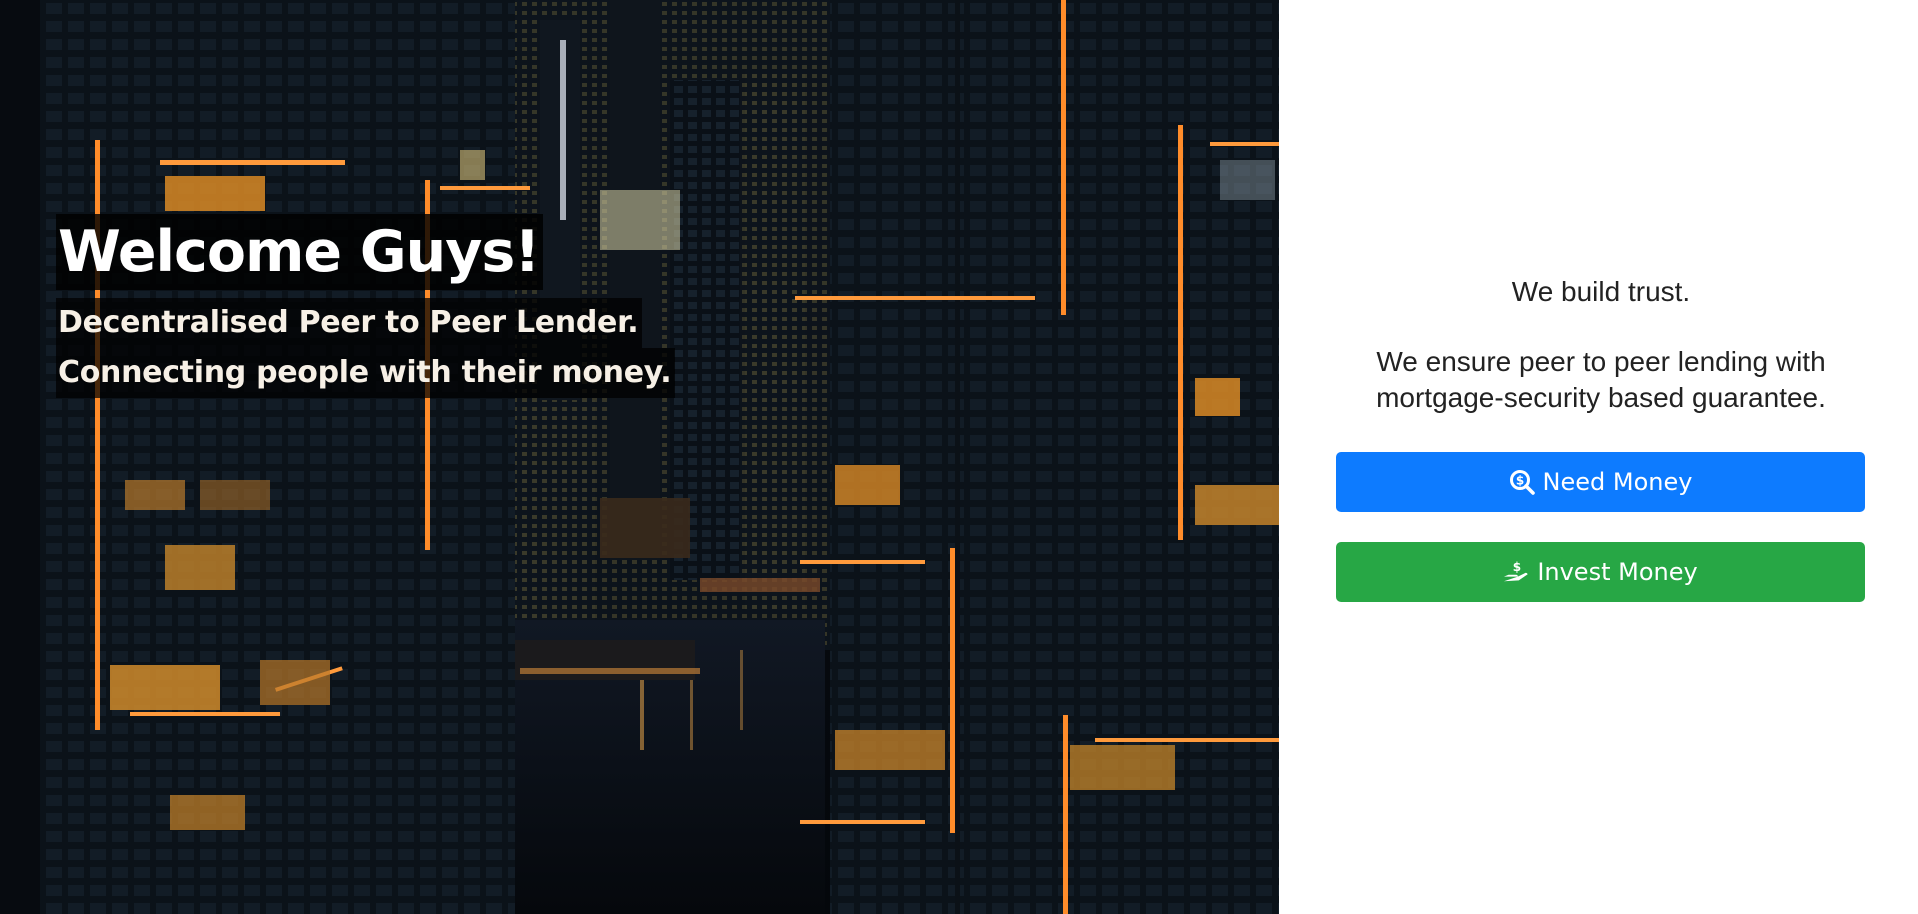 The height and width of the screenshot is (914, 1918). I want to click on need-money-button: $ Need Money, so click(1600, 482).